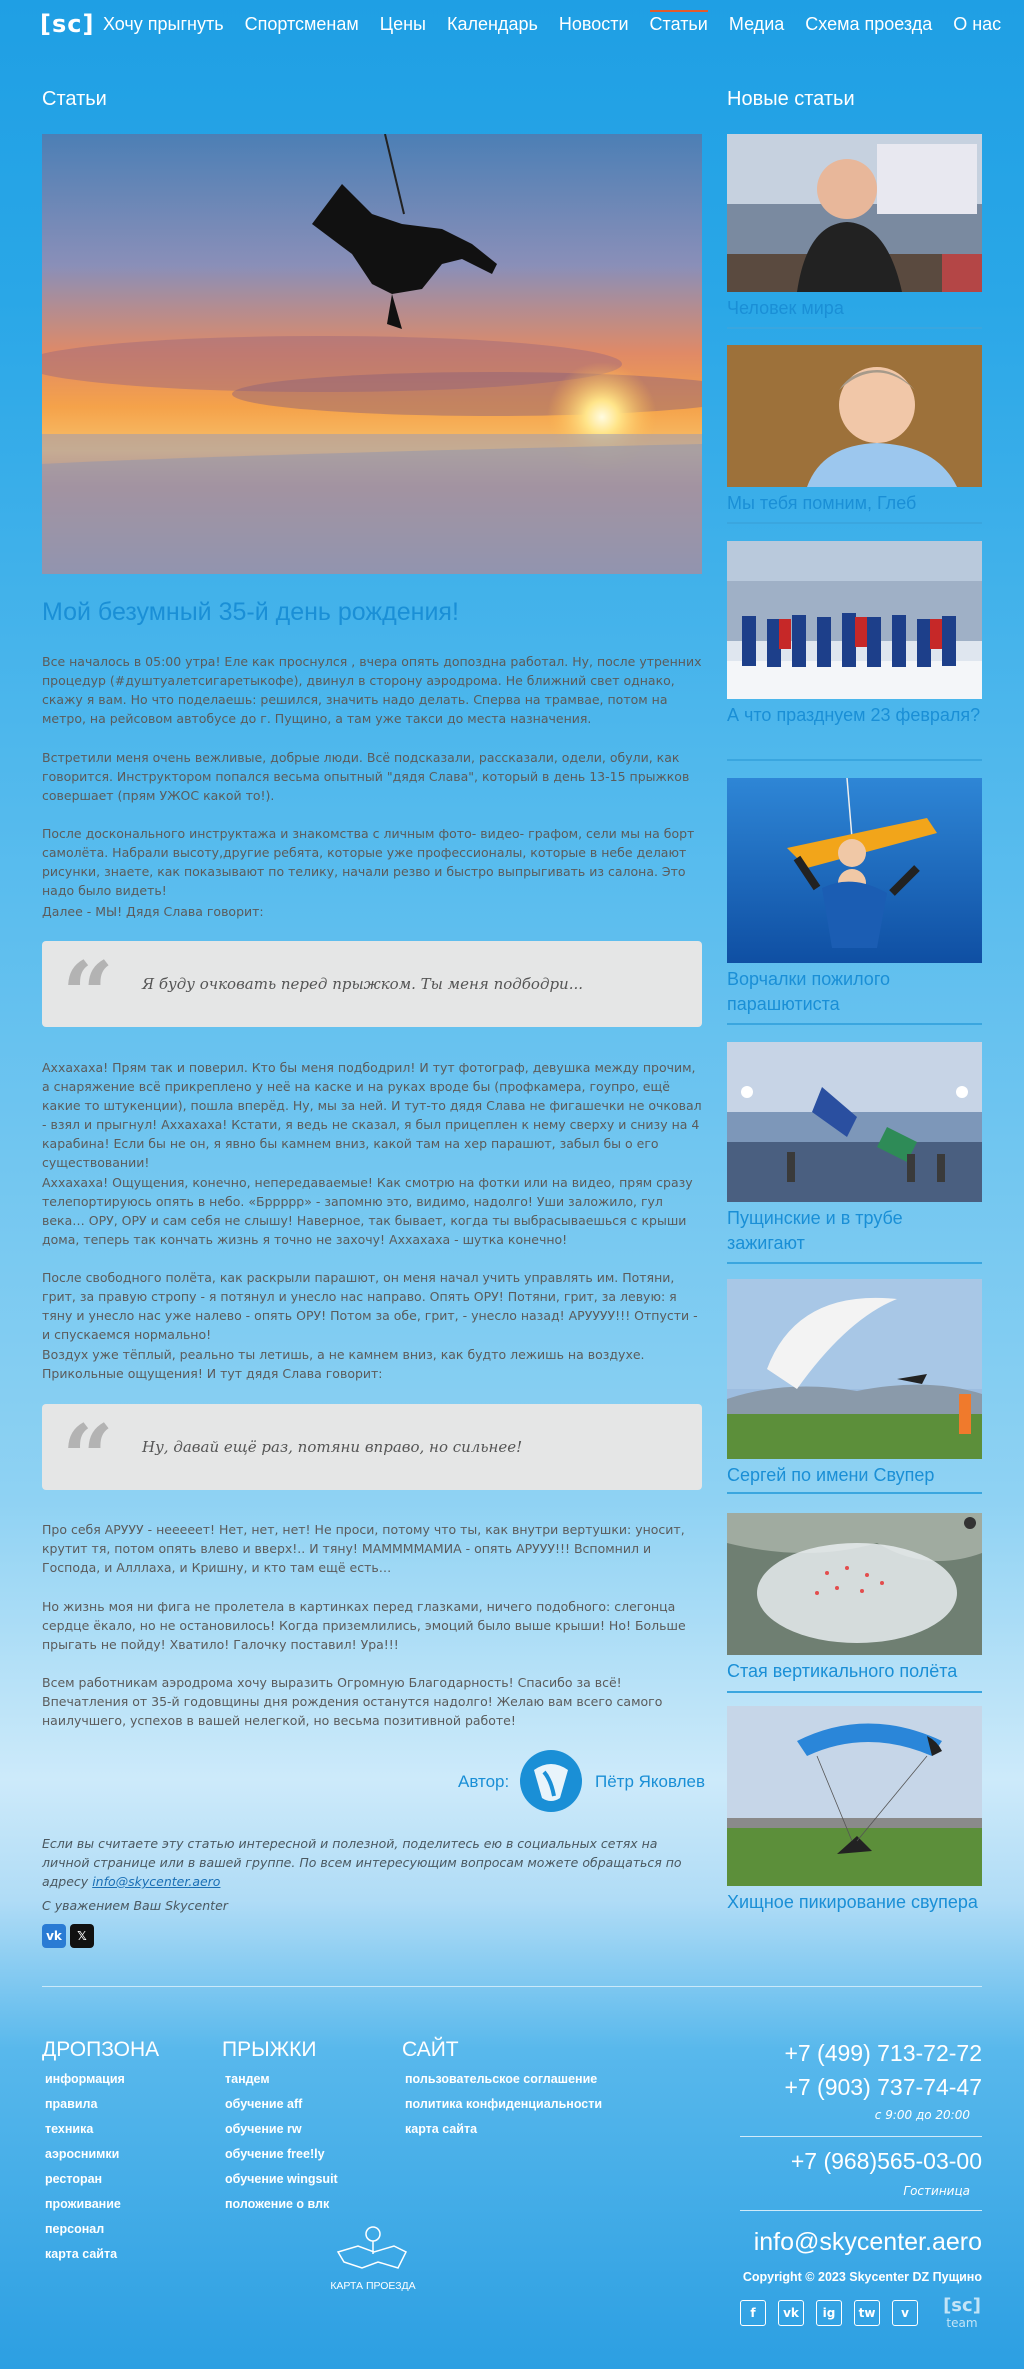 The height and width of the screenshot is (2369, 1024). I want to click on twitter-icon: tw, so click(867, 2313).